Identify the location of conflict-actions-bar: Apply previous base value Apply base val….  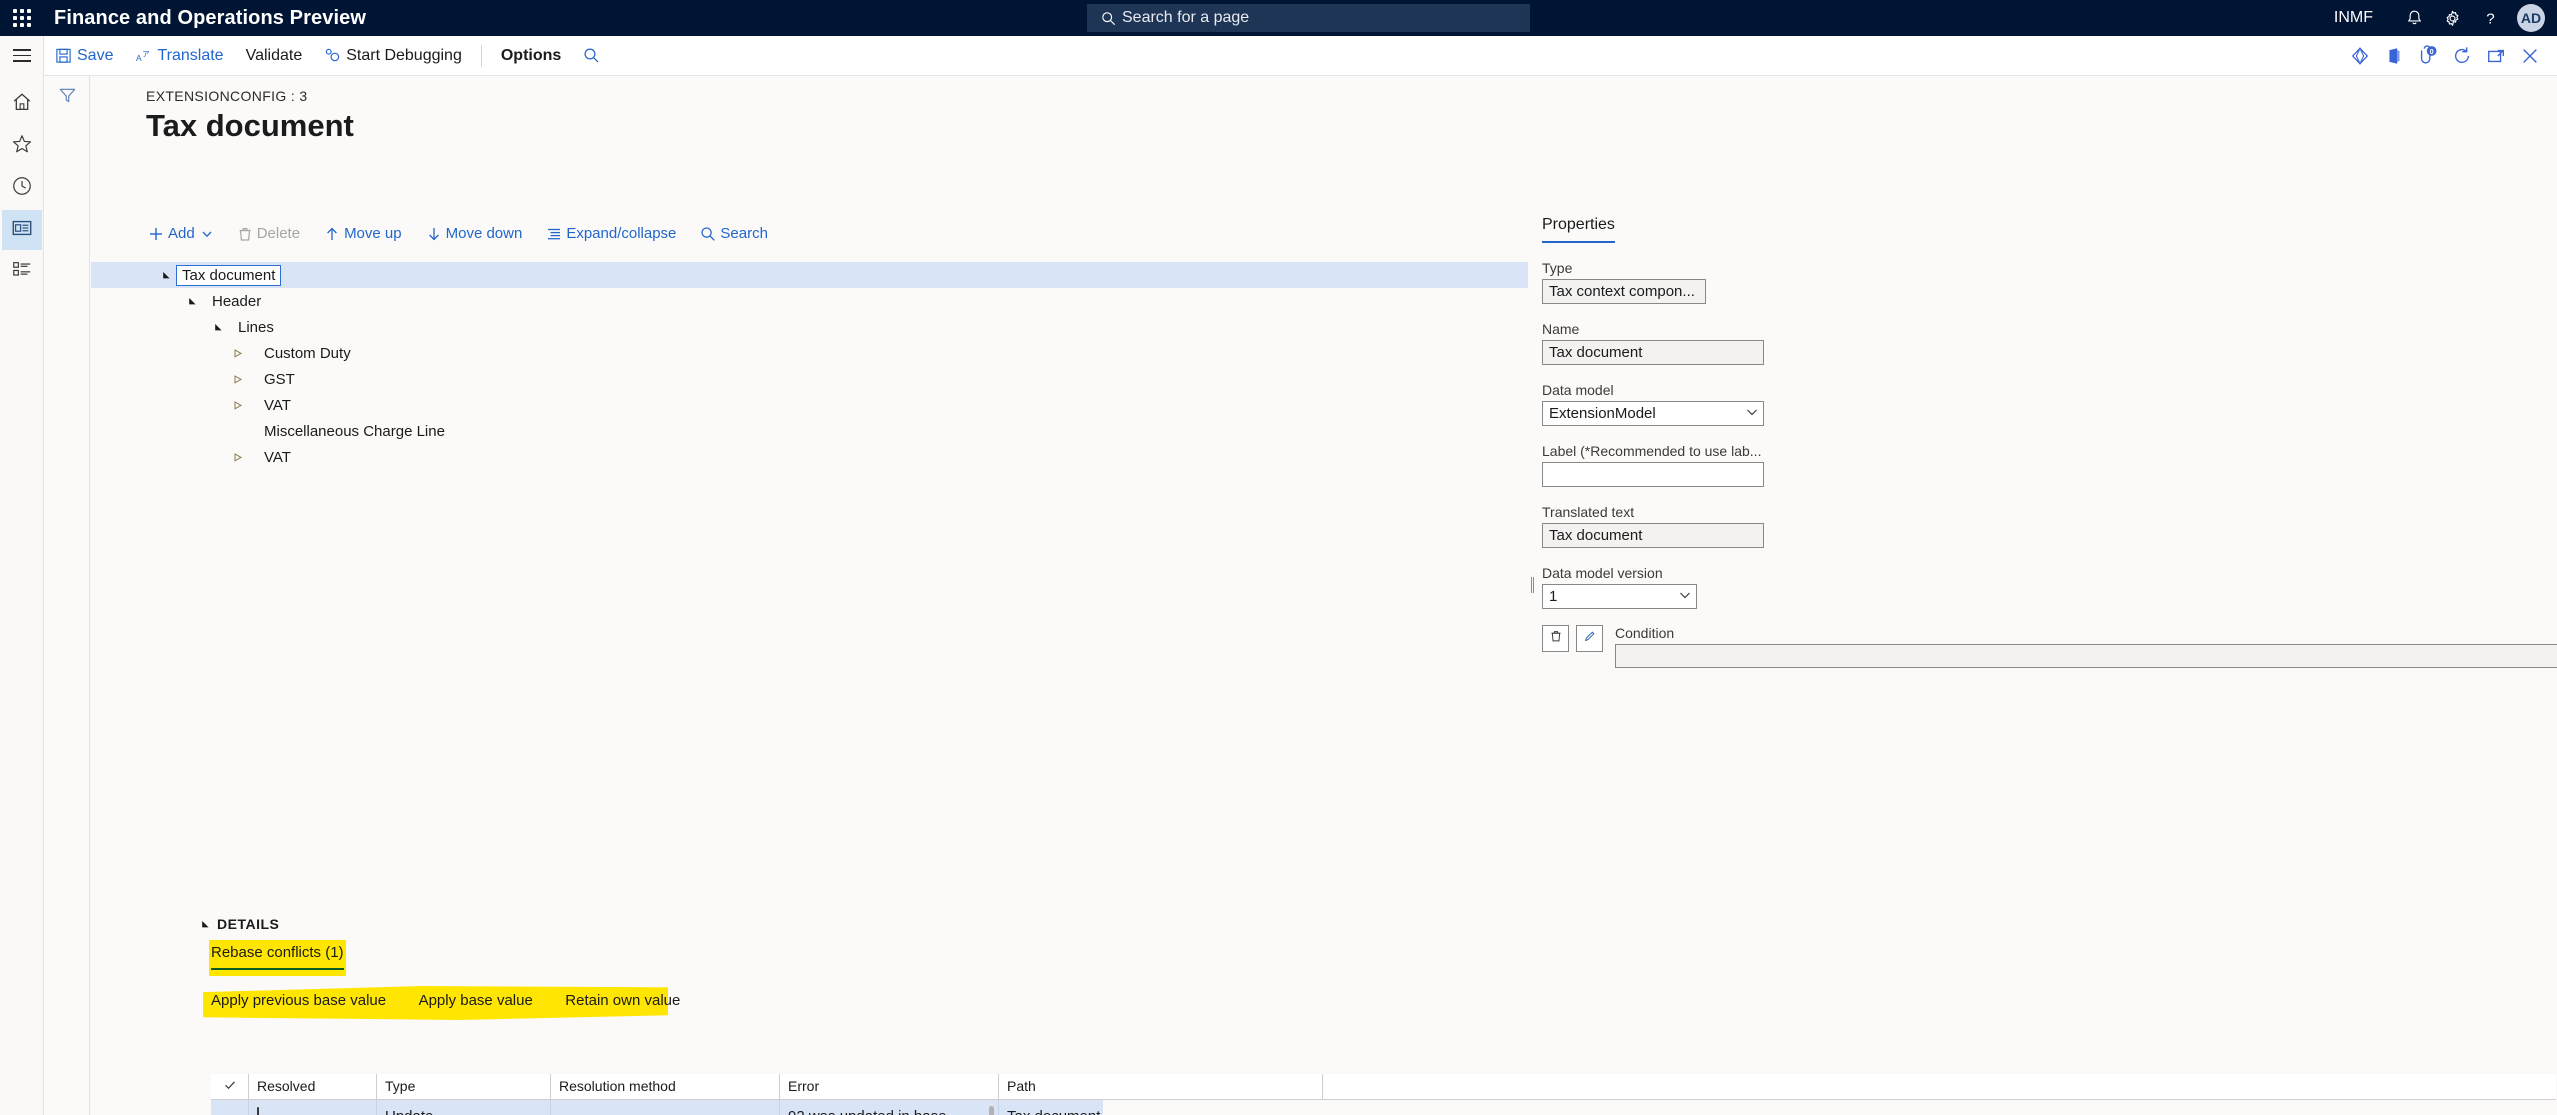
(1379, 1006).